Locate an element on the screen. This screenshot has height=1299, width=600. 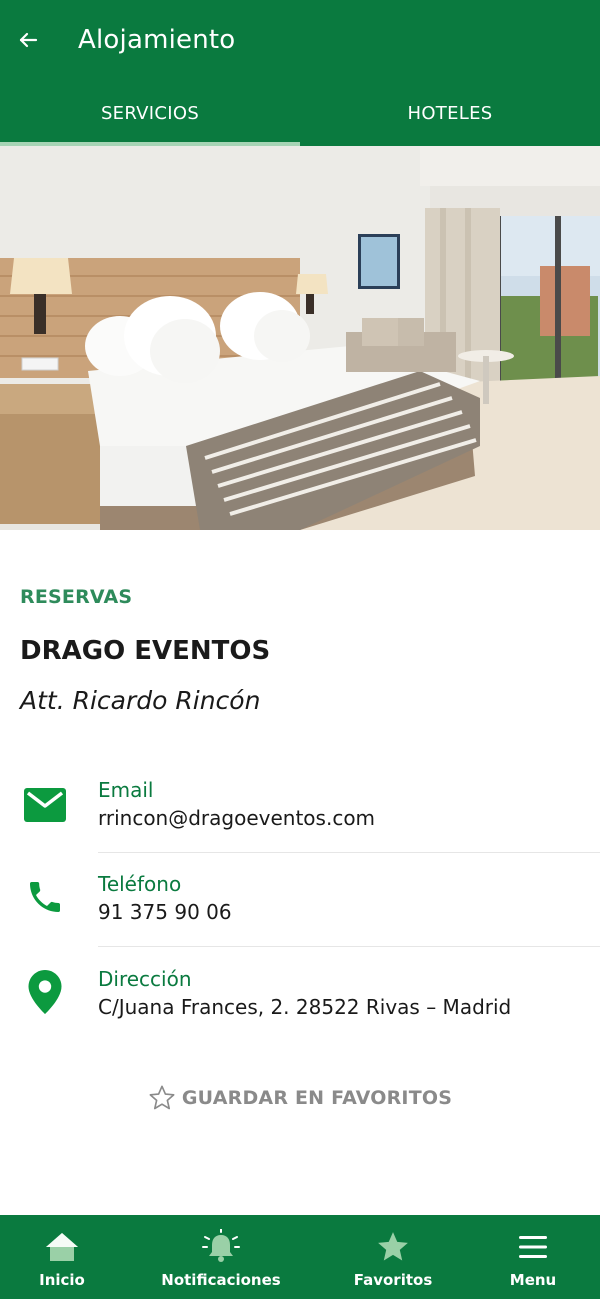
nav-label-menu: Menu is located at coordinates (533, 1280).